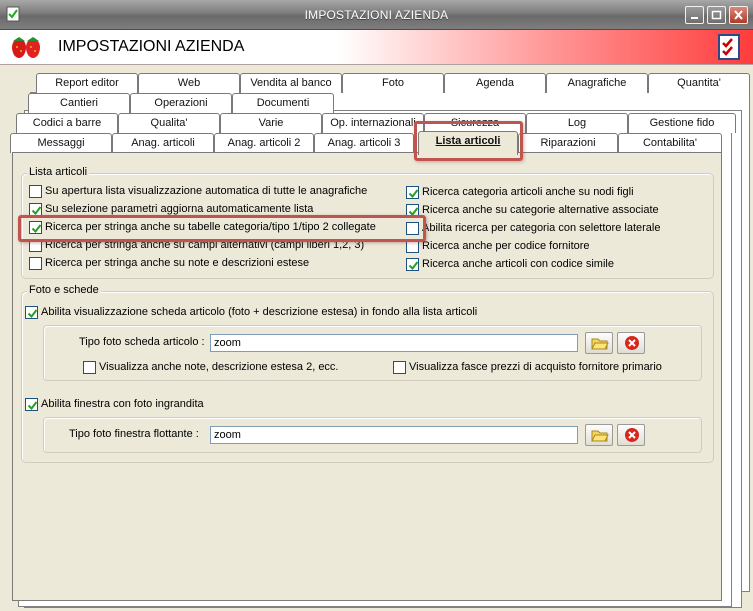 The height and width of the screenshot is (611, 753). Describe the element at coordinates (682, 123) in the screenshot. I see `tab-gestione-fido: Gestione fido` at that location.